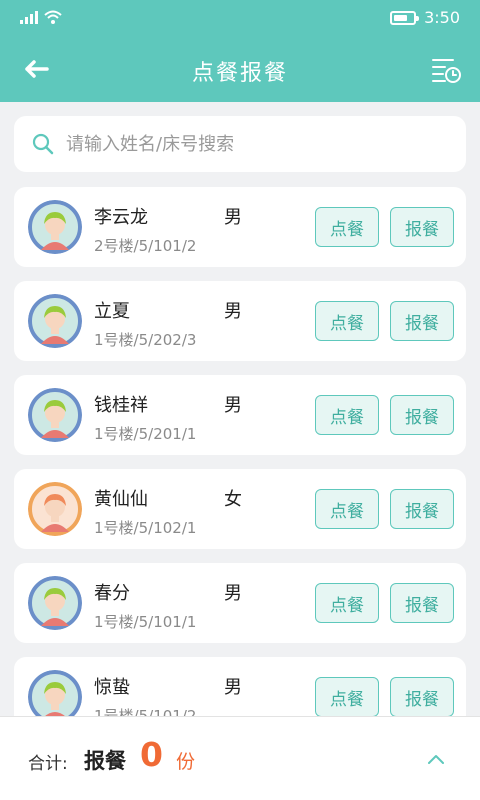 This screenshot has height=800, width=480. I want to click on search-icon, so click(43, 144).